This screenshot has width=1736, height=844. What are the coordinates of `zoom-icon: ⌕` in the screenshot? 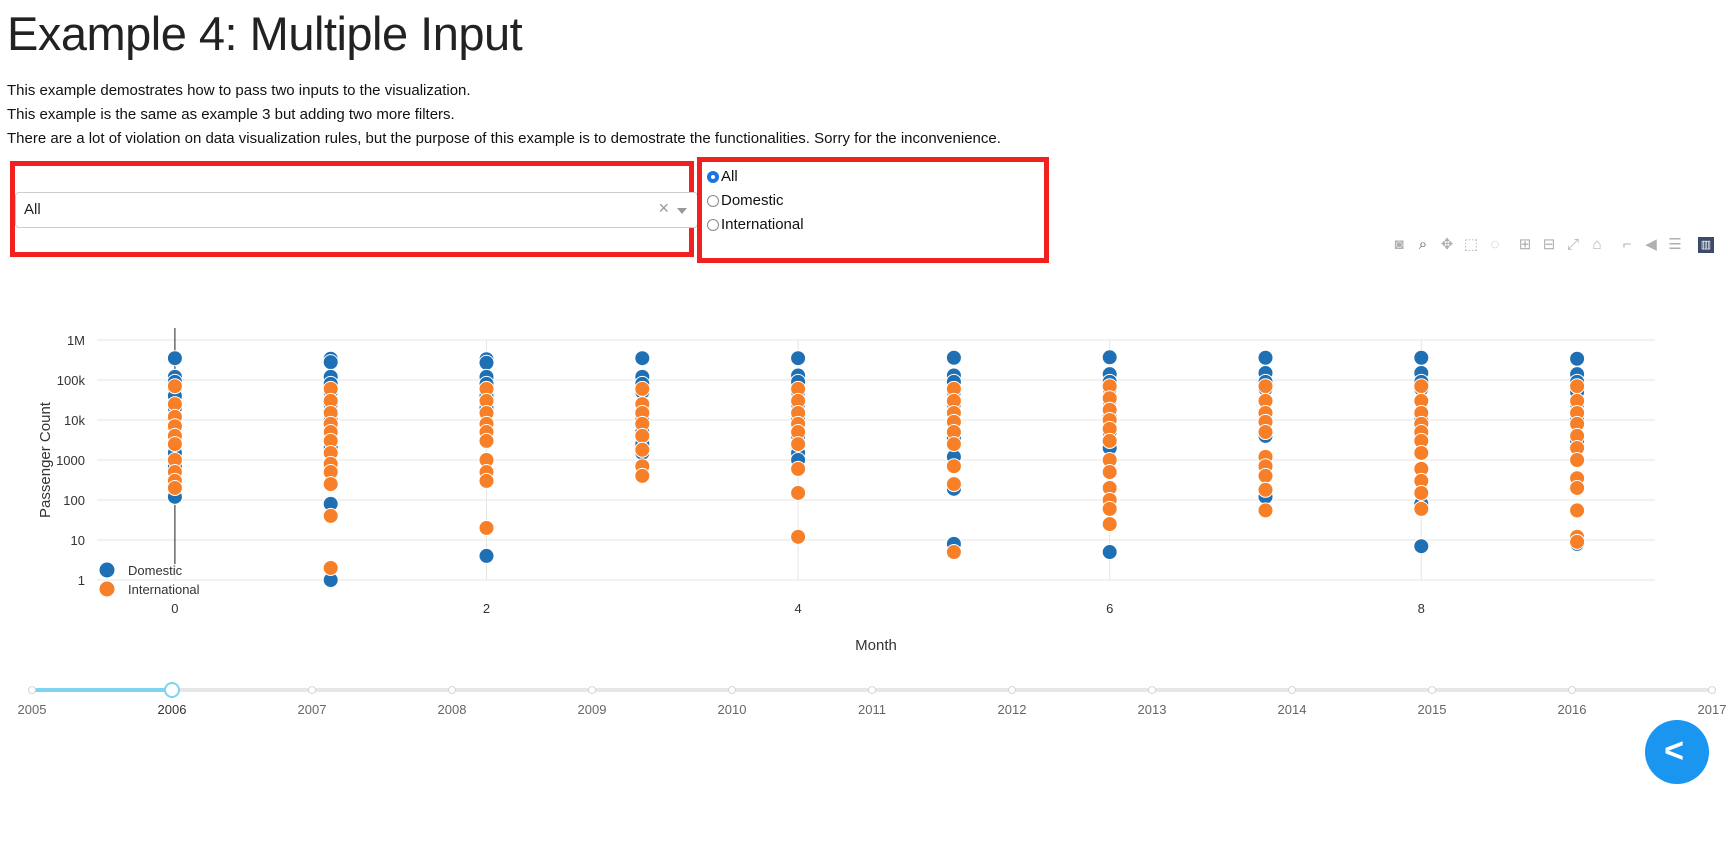 It's located at (1423, 245).